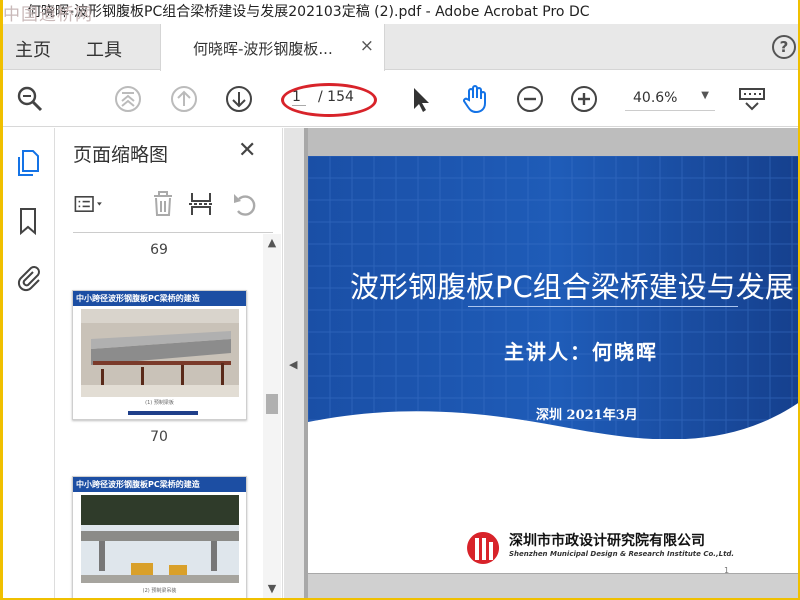 The height and width of the screenshot is (600, 800). What do you see at coordinates (584, 99) in the screenshot?
I see `zoom-in-icon` at bounding box center [584, 99].